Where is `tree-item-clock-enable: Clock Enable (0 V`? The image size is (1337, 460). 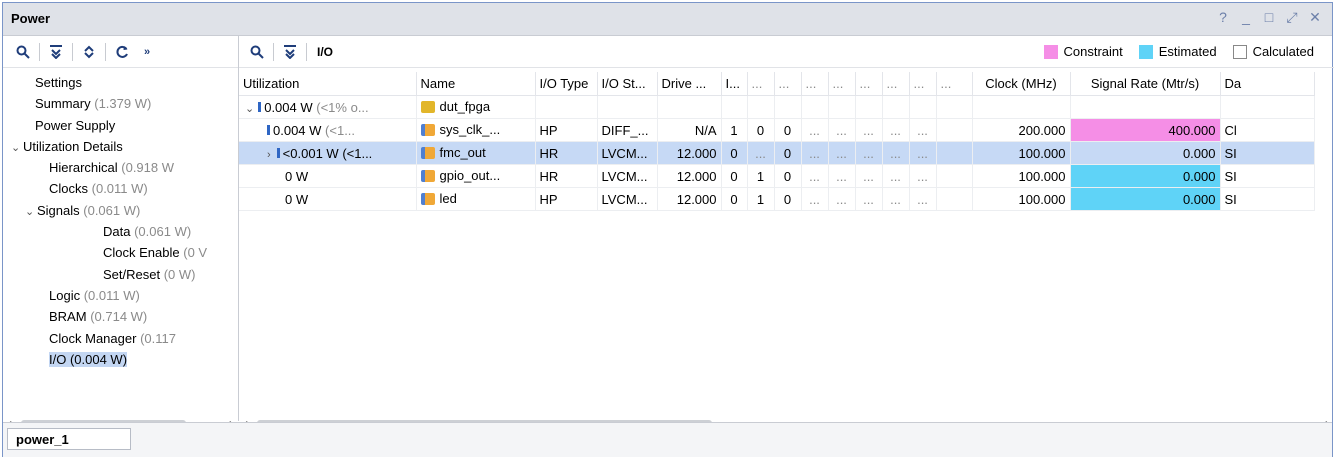
tree-item-clock-enable: Clock Enable (0 V is located at coordinates (120, 252).